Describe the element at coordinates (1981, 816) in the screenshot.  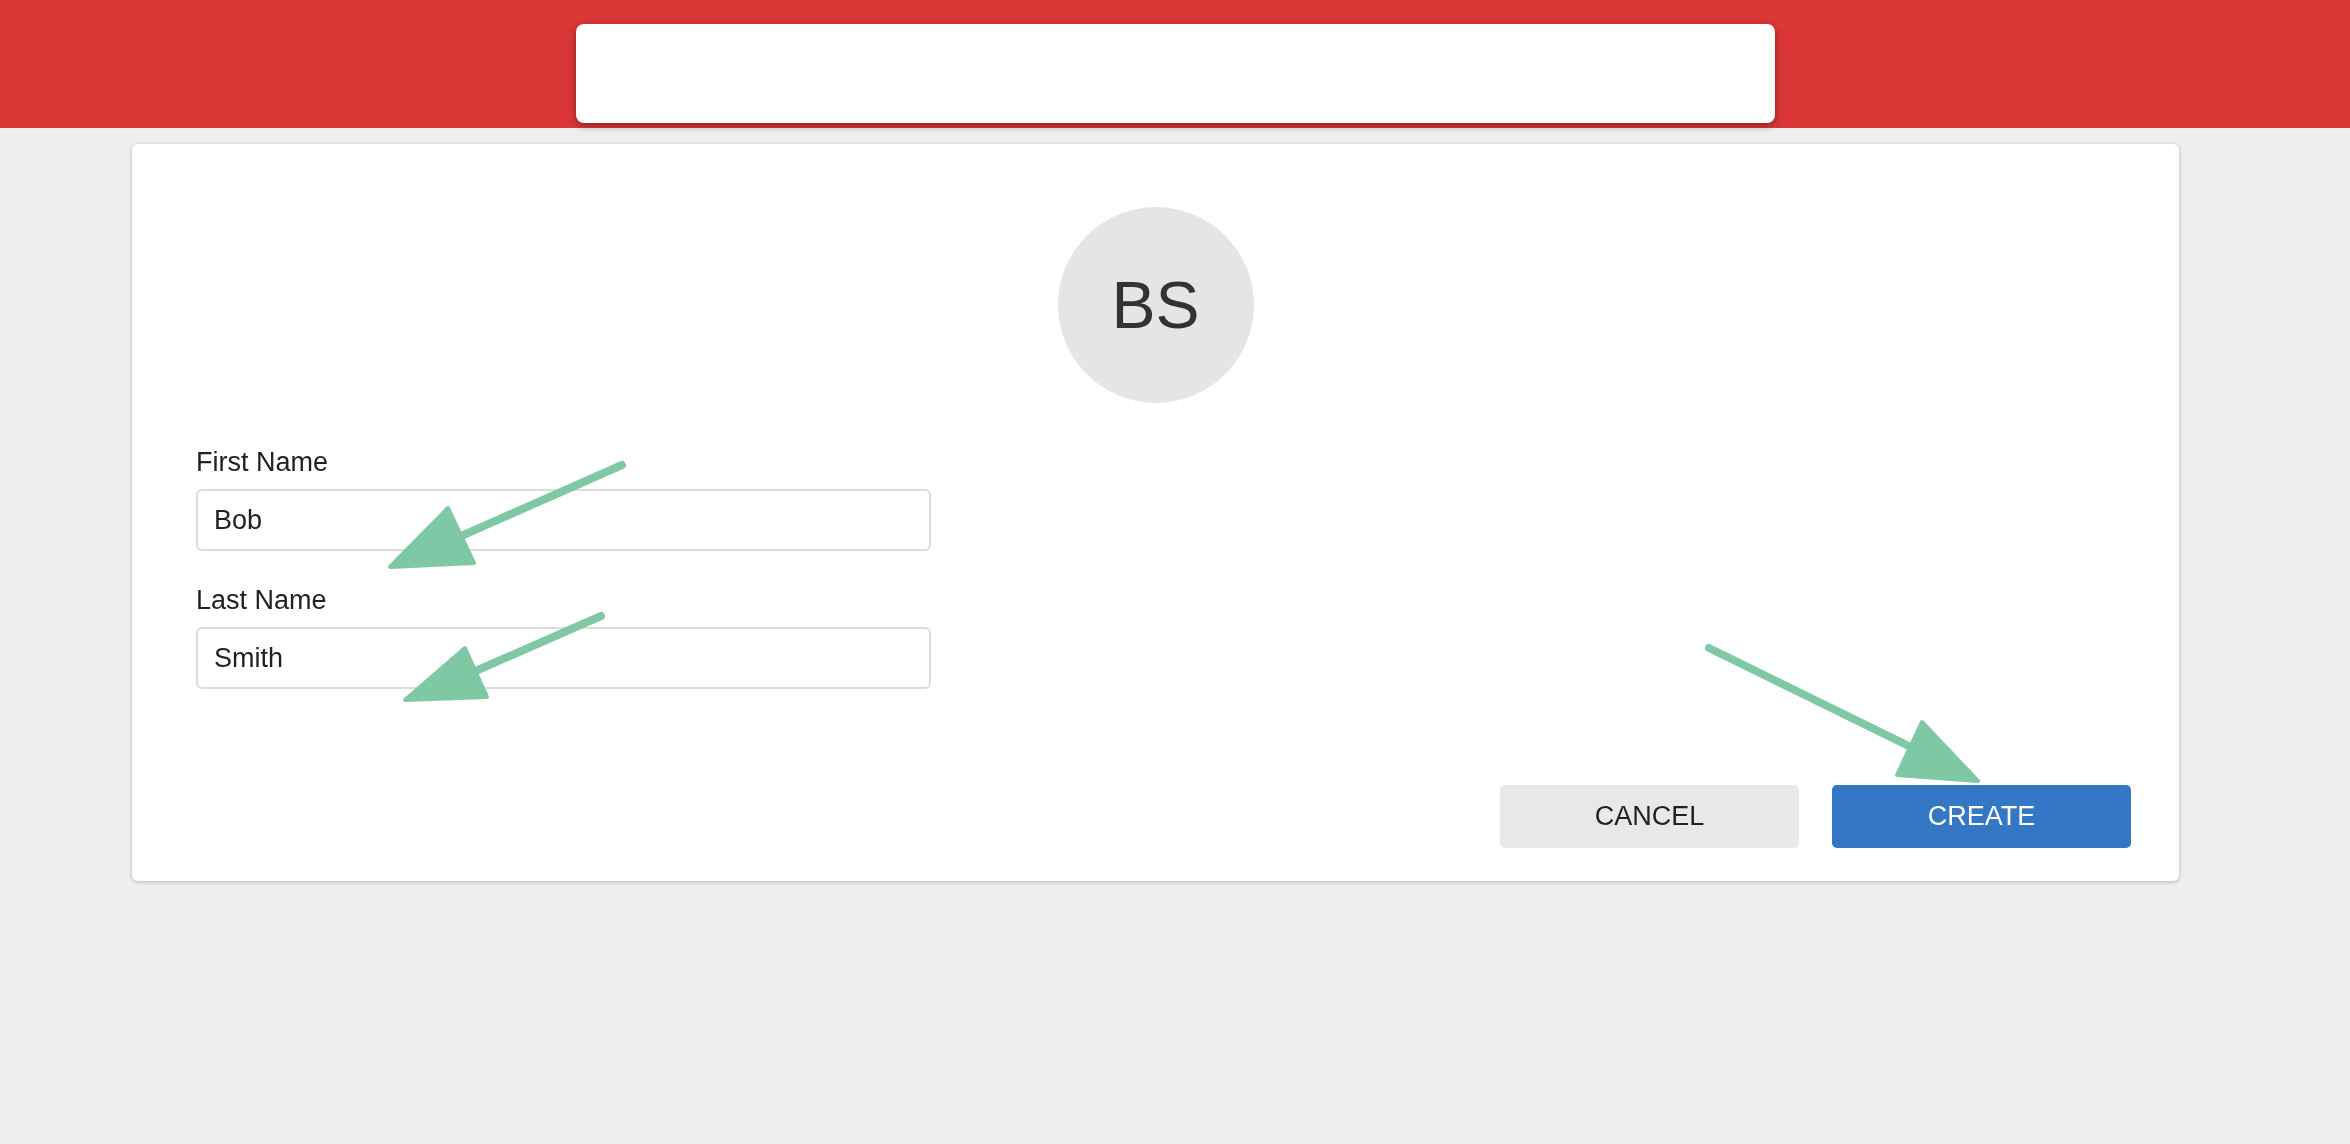
I see `create-button: CREATE` at that location.